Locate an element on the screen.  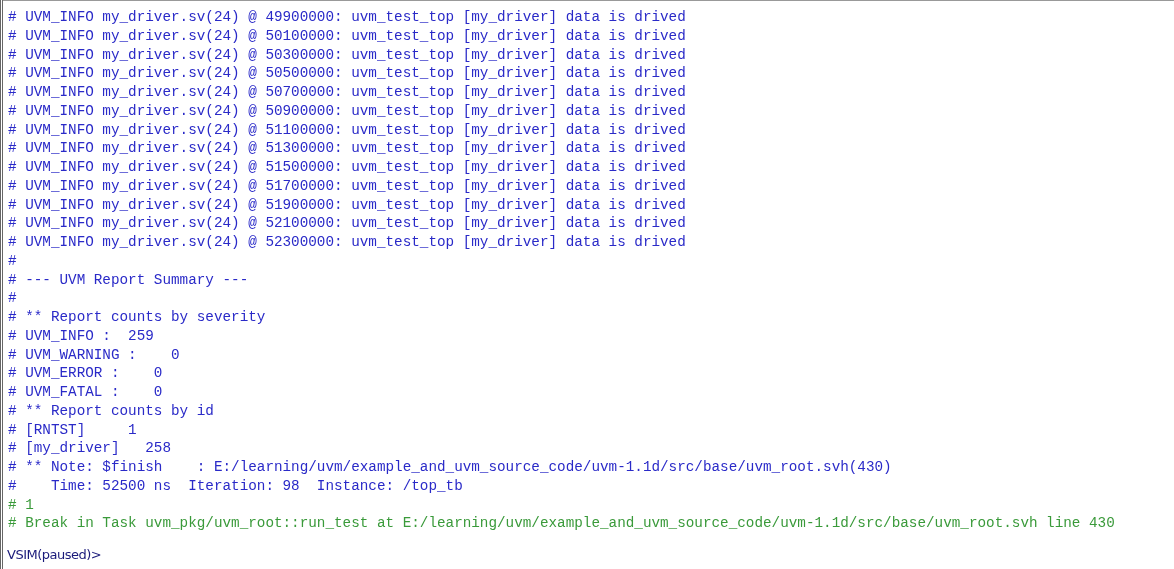
transcript-line: # UVM_INFO my_driver.sv(24) @ 52300000: uvm_test_top [my_driver] data is drived is located at coordinates (347, 242).